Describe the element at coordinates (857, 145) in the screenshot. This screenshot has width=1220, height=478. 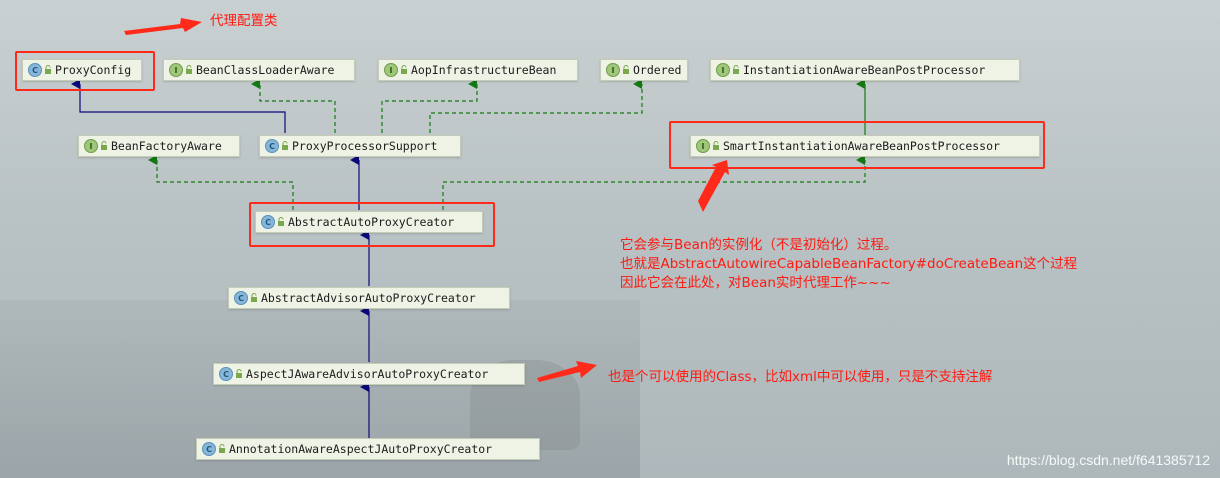
I see `highlight-smart-instantiation` at that location.